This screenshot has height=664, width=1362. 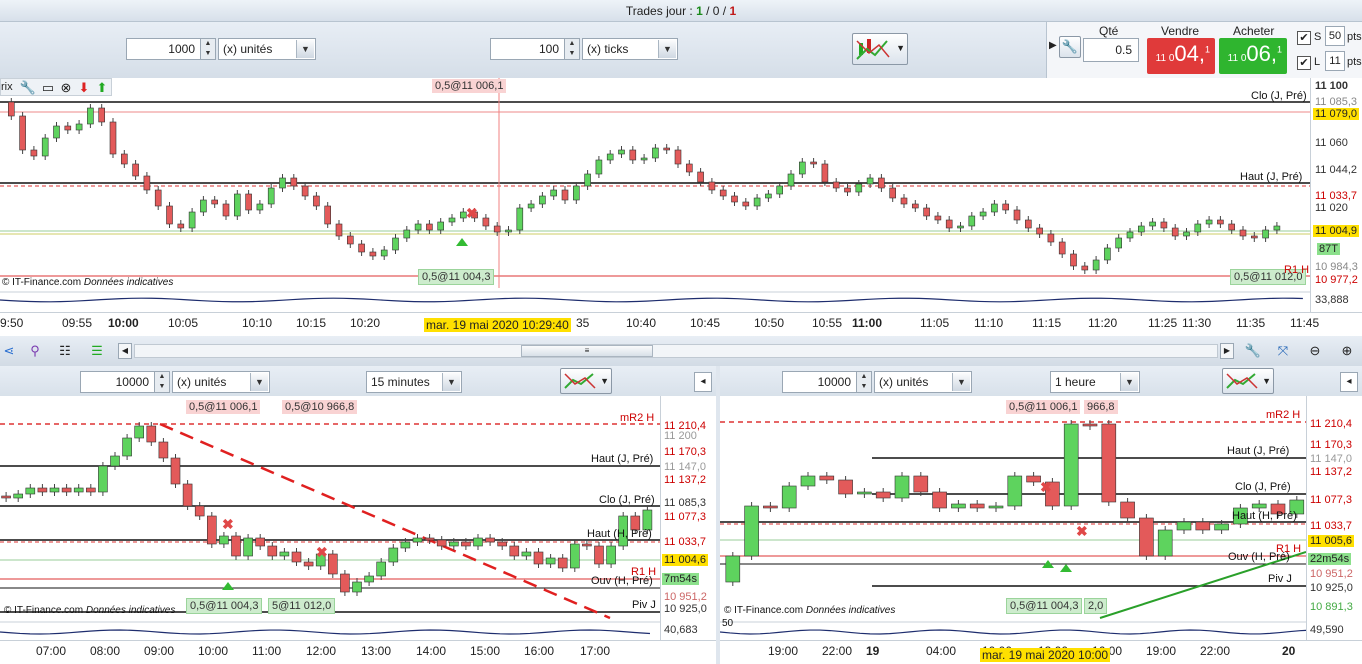 What do you see at coordinates (1315, 351) in the screenshot?
I see `zoom-out-icon: ⊖` at bounding box center [1315, 351].